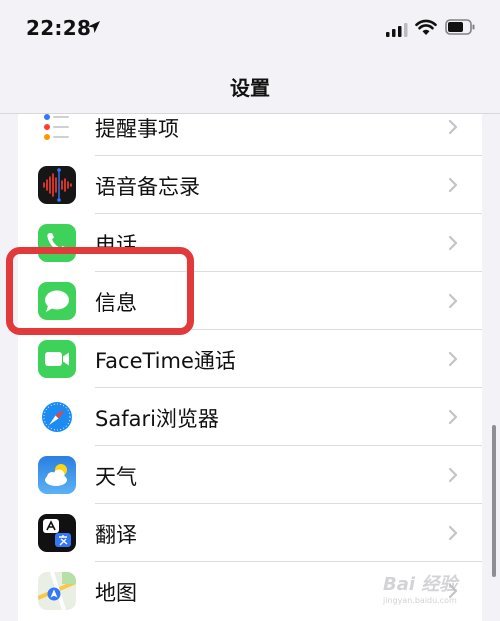  I want to click on settings-row-label: 语音备忘录, so click(147, 187).